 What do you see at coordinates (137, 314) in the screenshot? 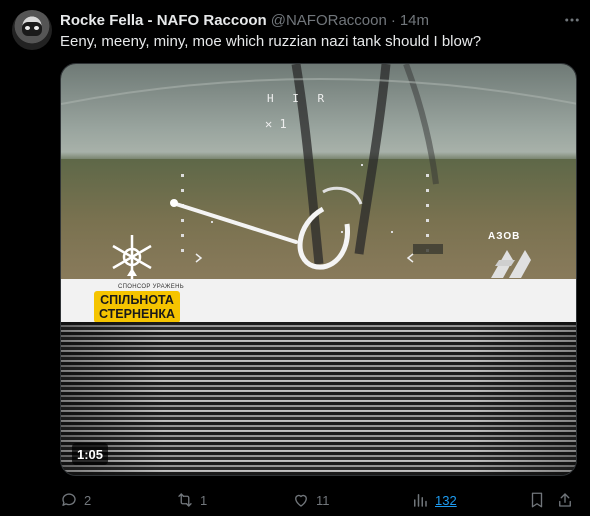
I see `sponsor-badge-line2: СТЕРНЕНКА` at bounding box center [137, 314].